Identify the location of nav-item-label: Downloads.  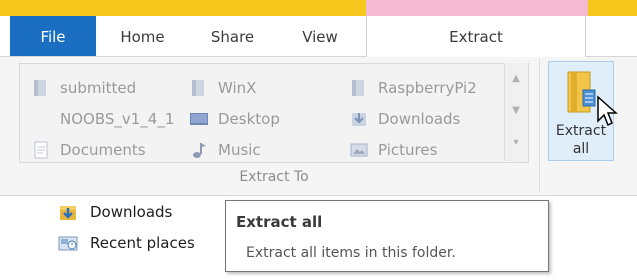
(131, 212).